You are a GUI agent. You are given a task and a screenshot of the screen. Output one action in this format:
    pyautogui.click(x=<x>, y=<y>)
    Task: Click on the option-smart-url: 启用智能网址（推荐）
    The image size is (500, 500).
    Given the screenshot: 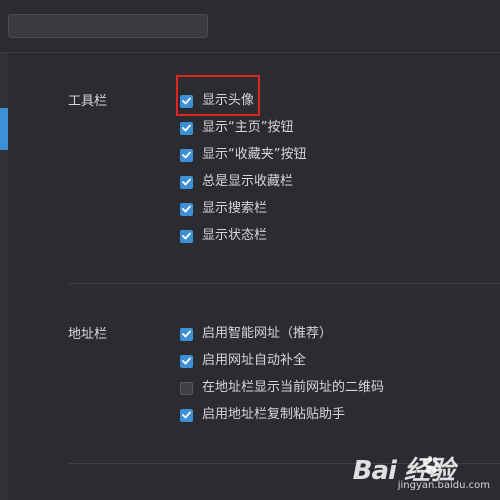 What is the action you would take?
    pyautogui.click(x=256, y=334)
    